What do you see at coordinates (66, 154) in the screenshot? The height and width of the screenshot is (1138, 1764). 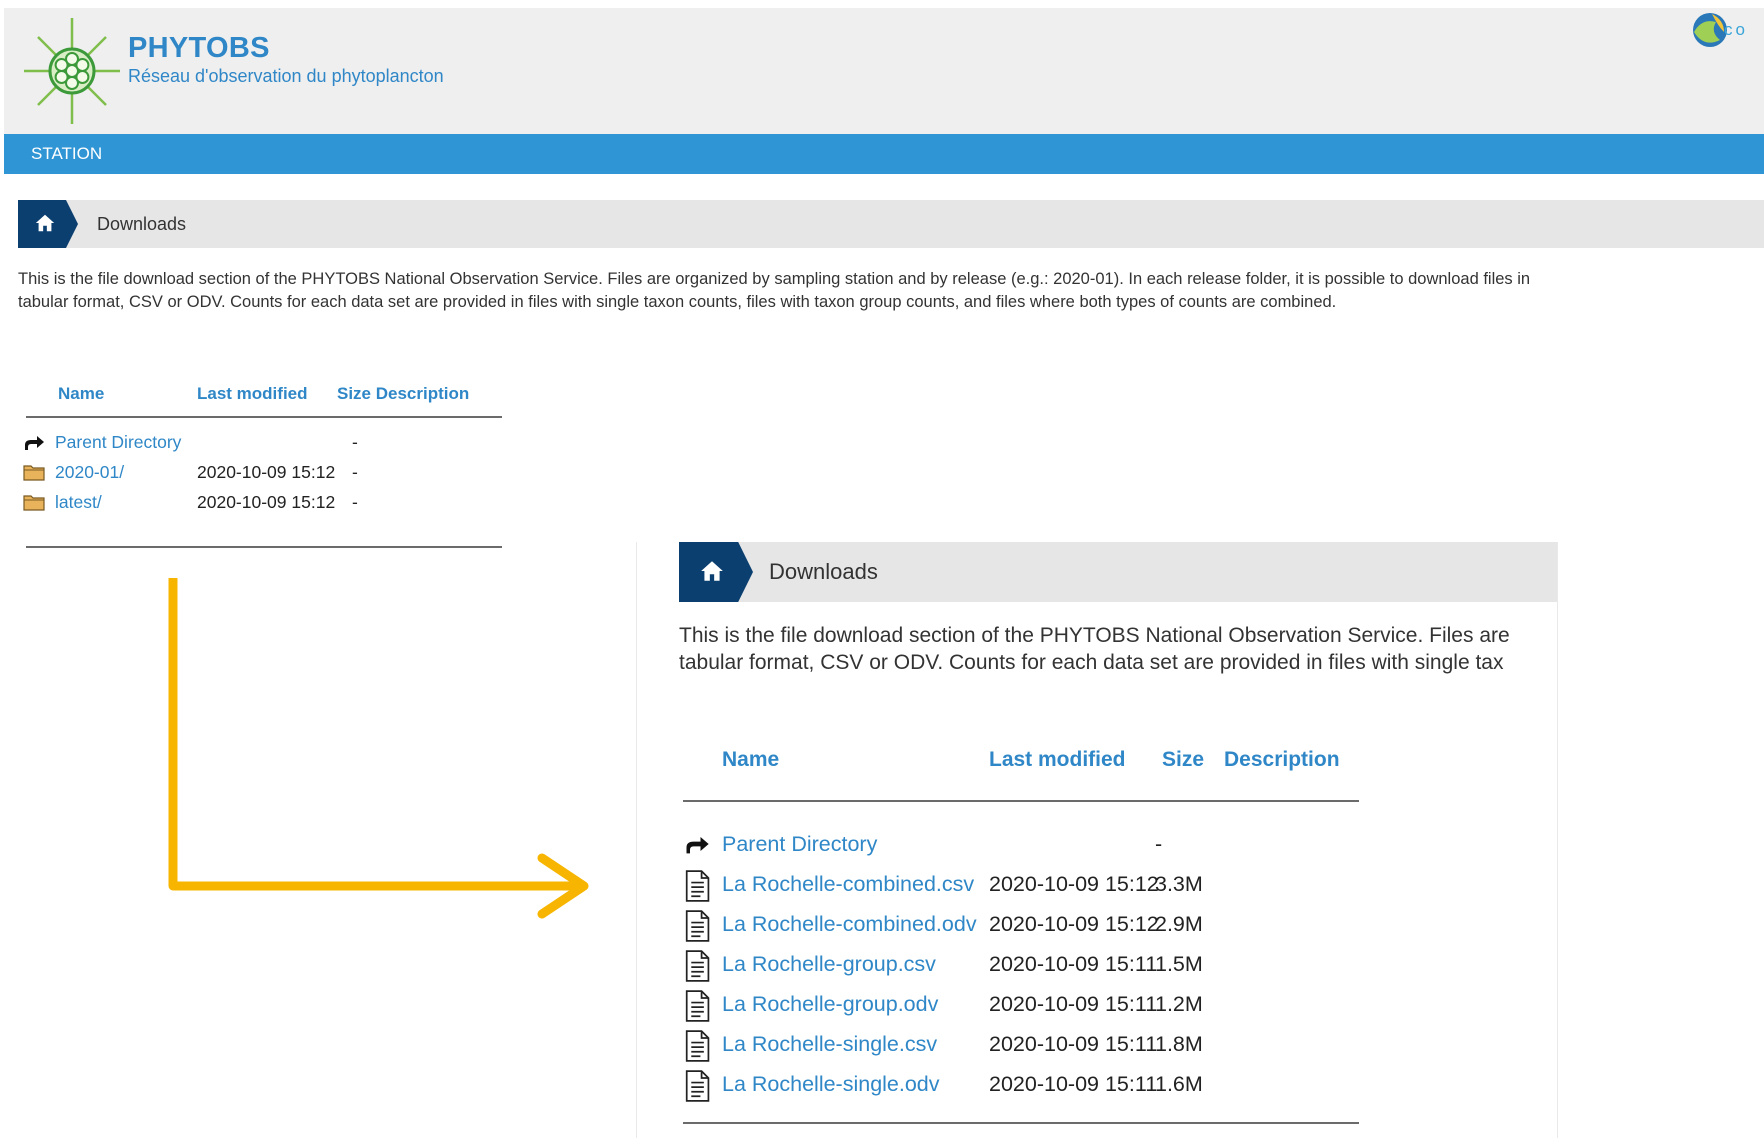 I see `nav-item-station: STATION` at bounding box center [66, 154].